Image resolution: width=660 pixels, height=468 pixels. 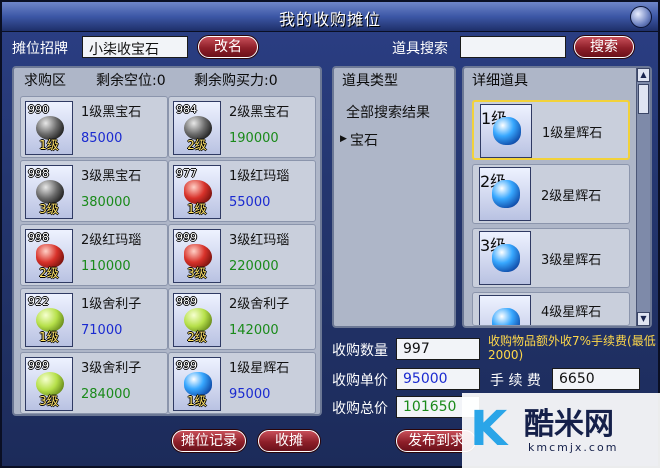 I want to click on watermark-url: kmcmjx.com, so click(x=573, y=447).